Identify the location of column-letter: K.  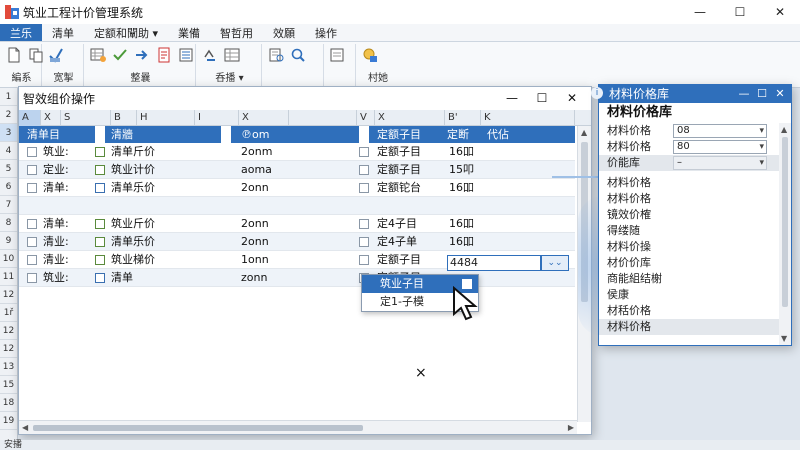
(528, 118).